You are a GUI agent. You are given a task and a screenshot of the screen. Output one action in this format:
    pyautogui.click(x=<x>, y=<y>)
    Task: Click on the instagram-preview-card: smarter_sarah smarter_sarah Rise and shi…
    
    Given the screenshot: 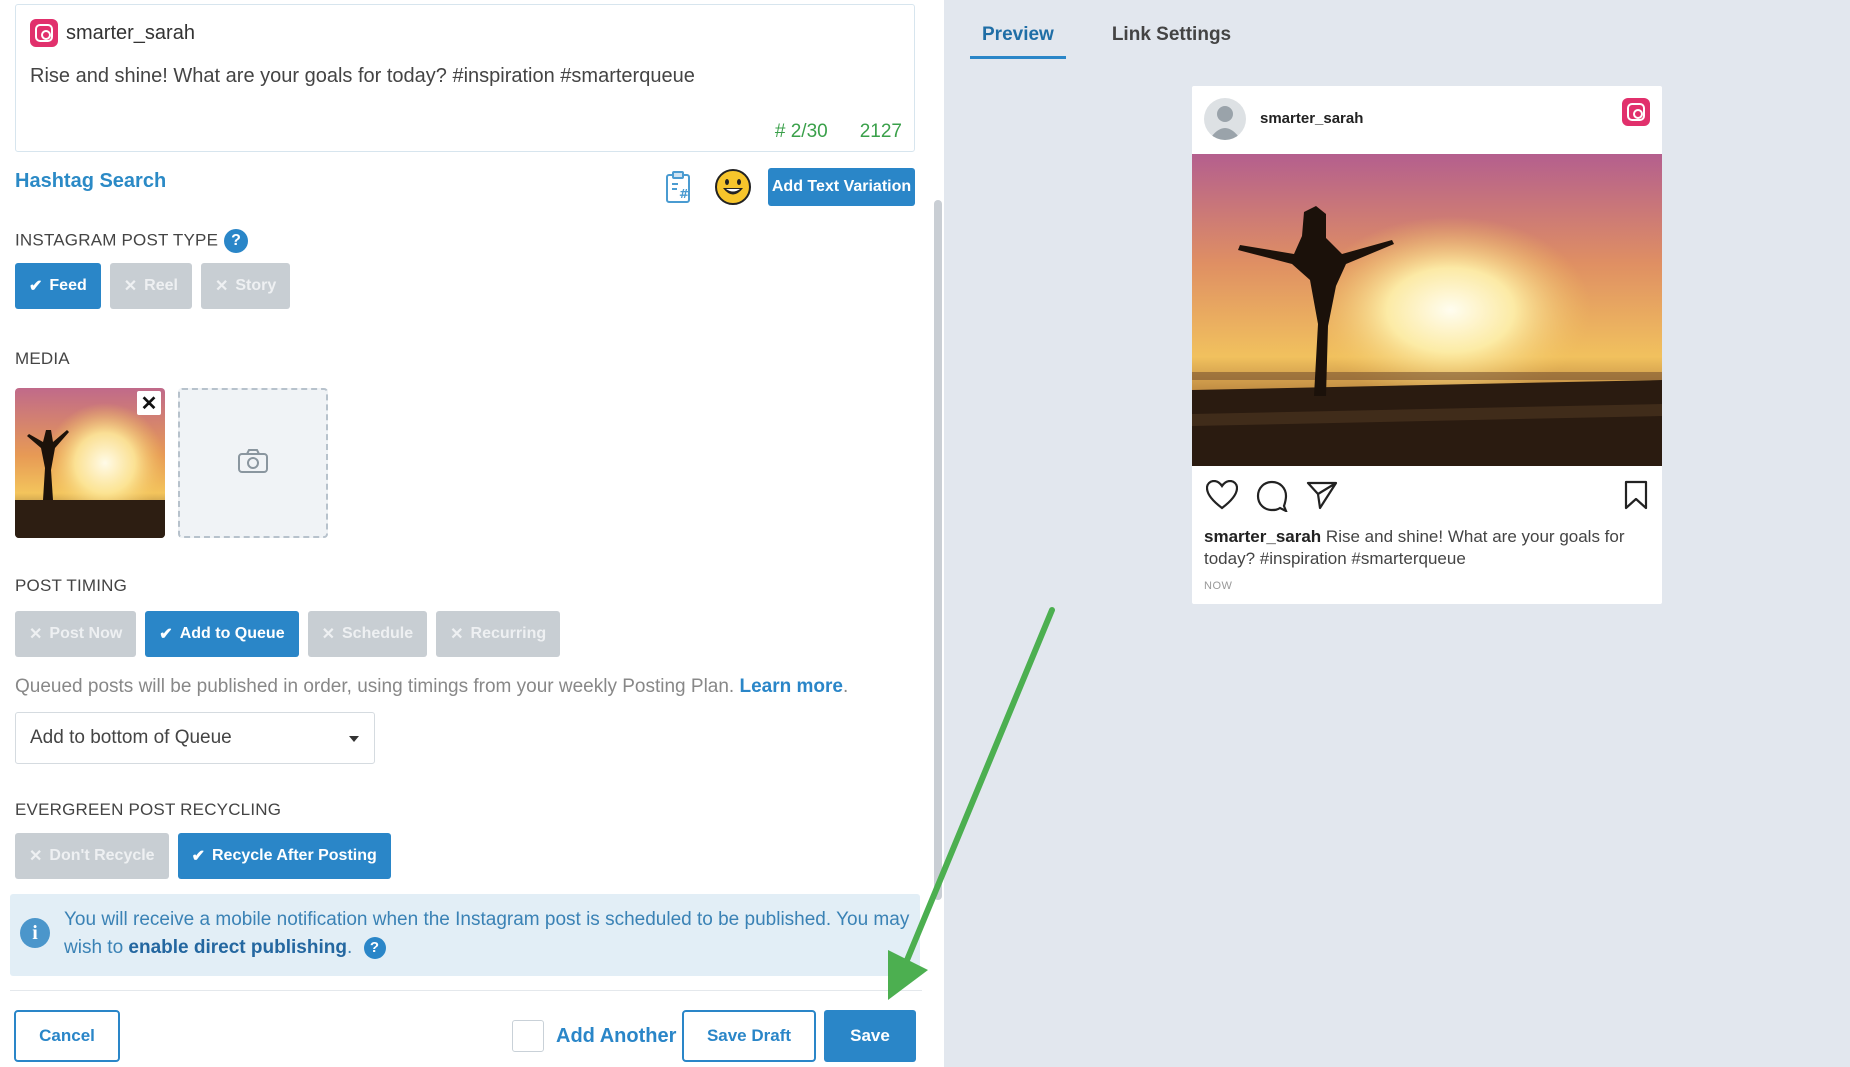 What is the action you would take?
    pyautogui.click(x=1427, y=345)
    